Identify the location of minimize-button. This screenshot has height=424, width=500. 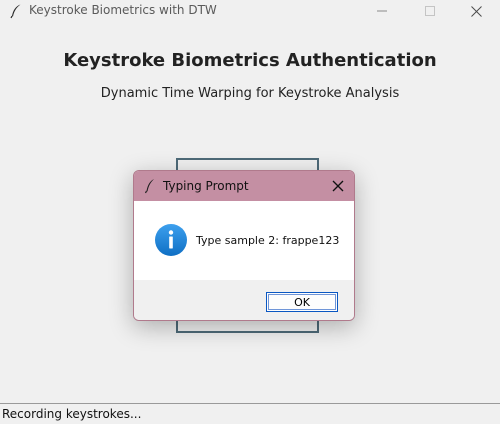
(382, 11).